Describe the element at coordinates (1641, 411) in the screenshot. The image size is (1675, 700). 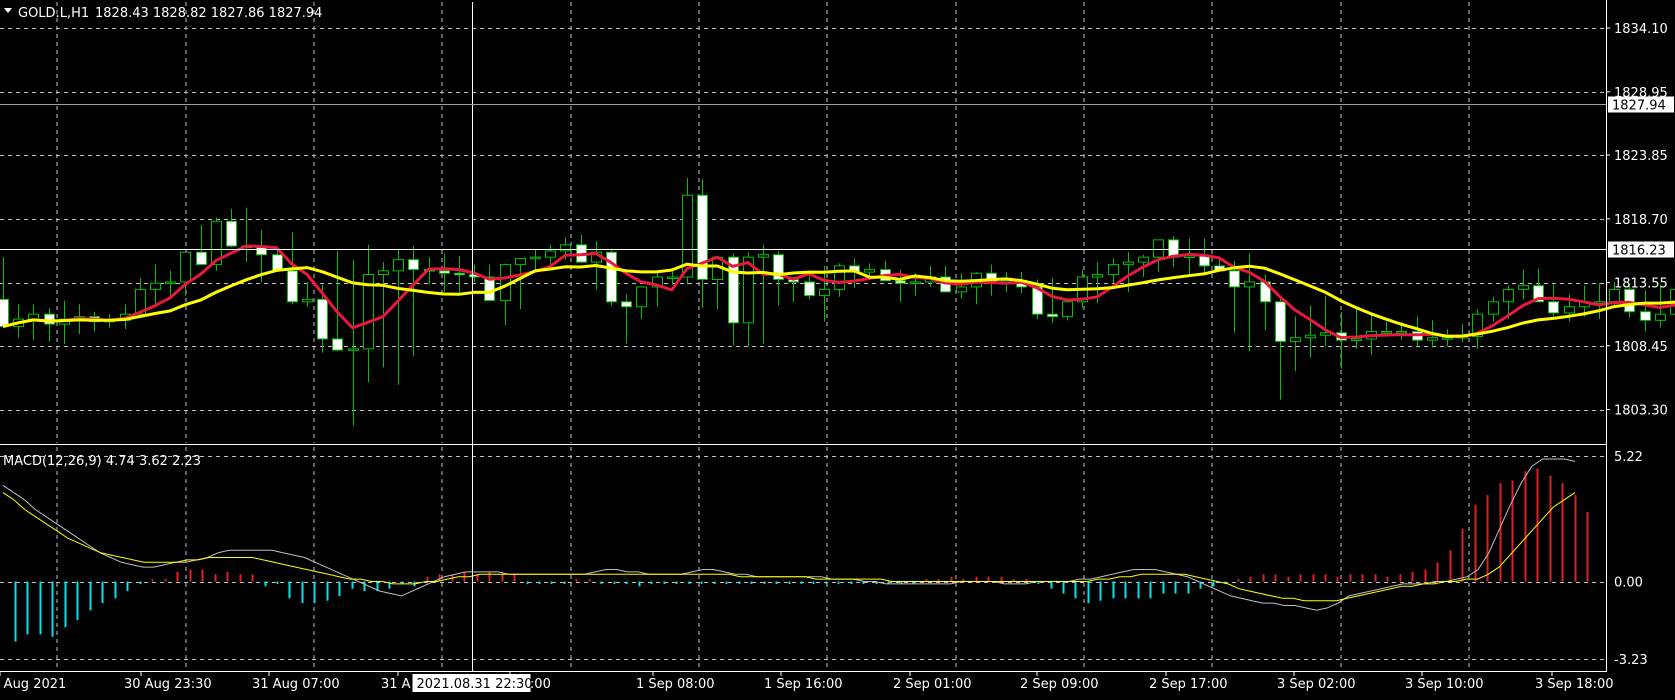
I see `price-tick-label: 1803.30` at that location.